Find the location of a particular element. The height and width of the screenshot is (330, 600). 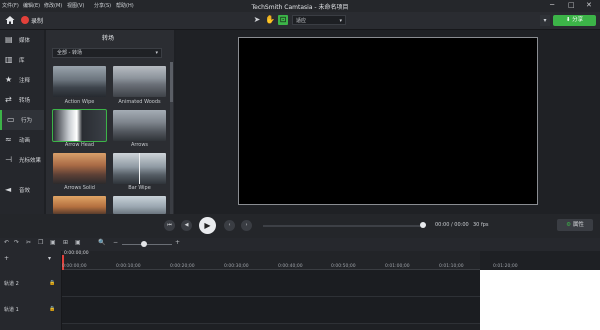

properties-label: 属性 is located at coordinates (578, 225).